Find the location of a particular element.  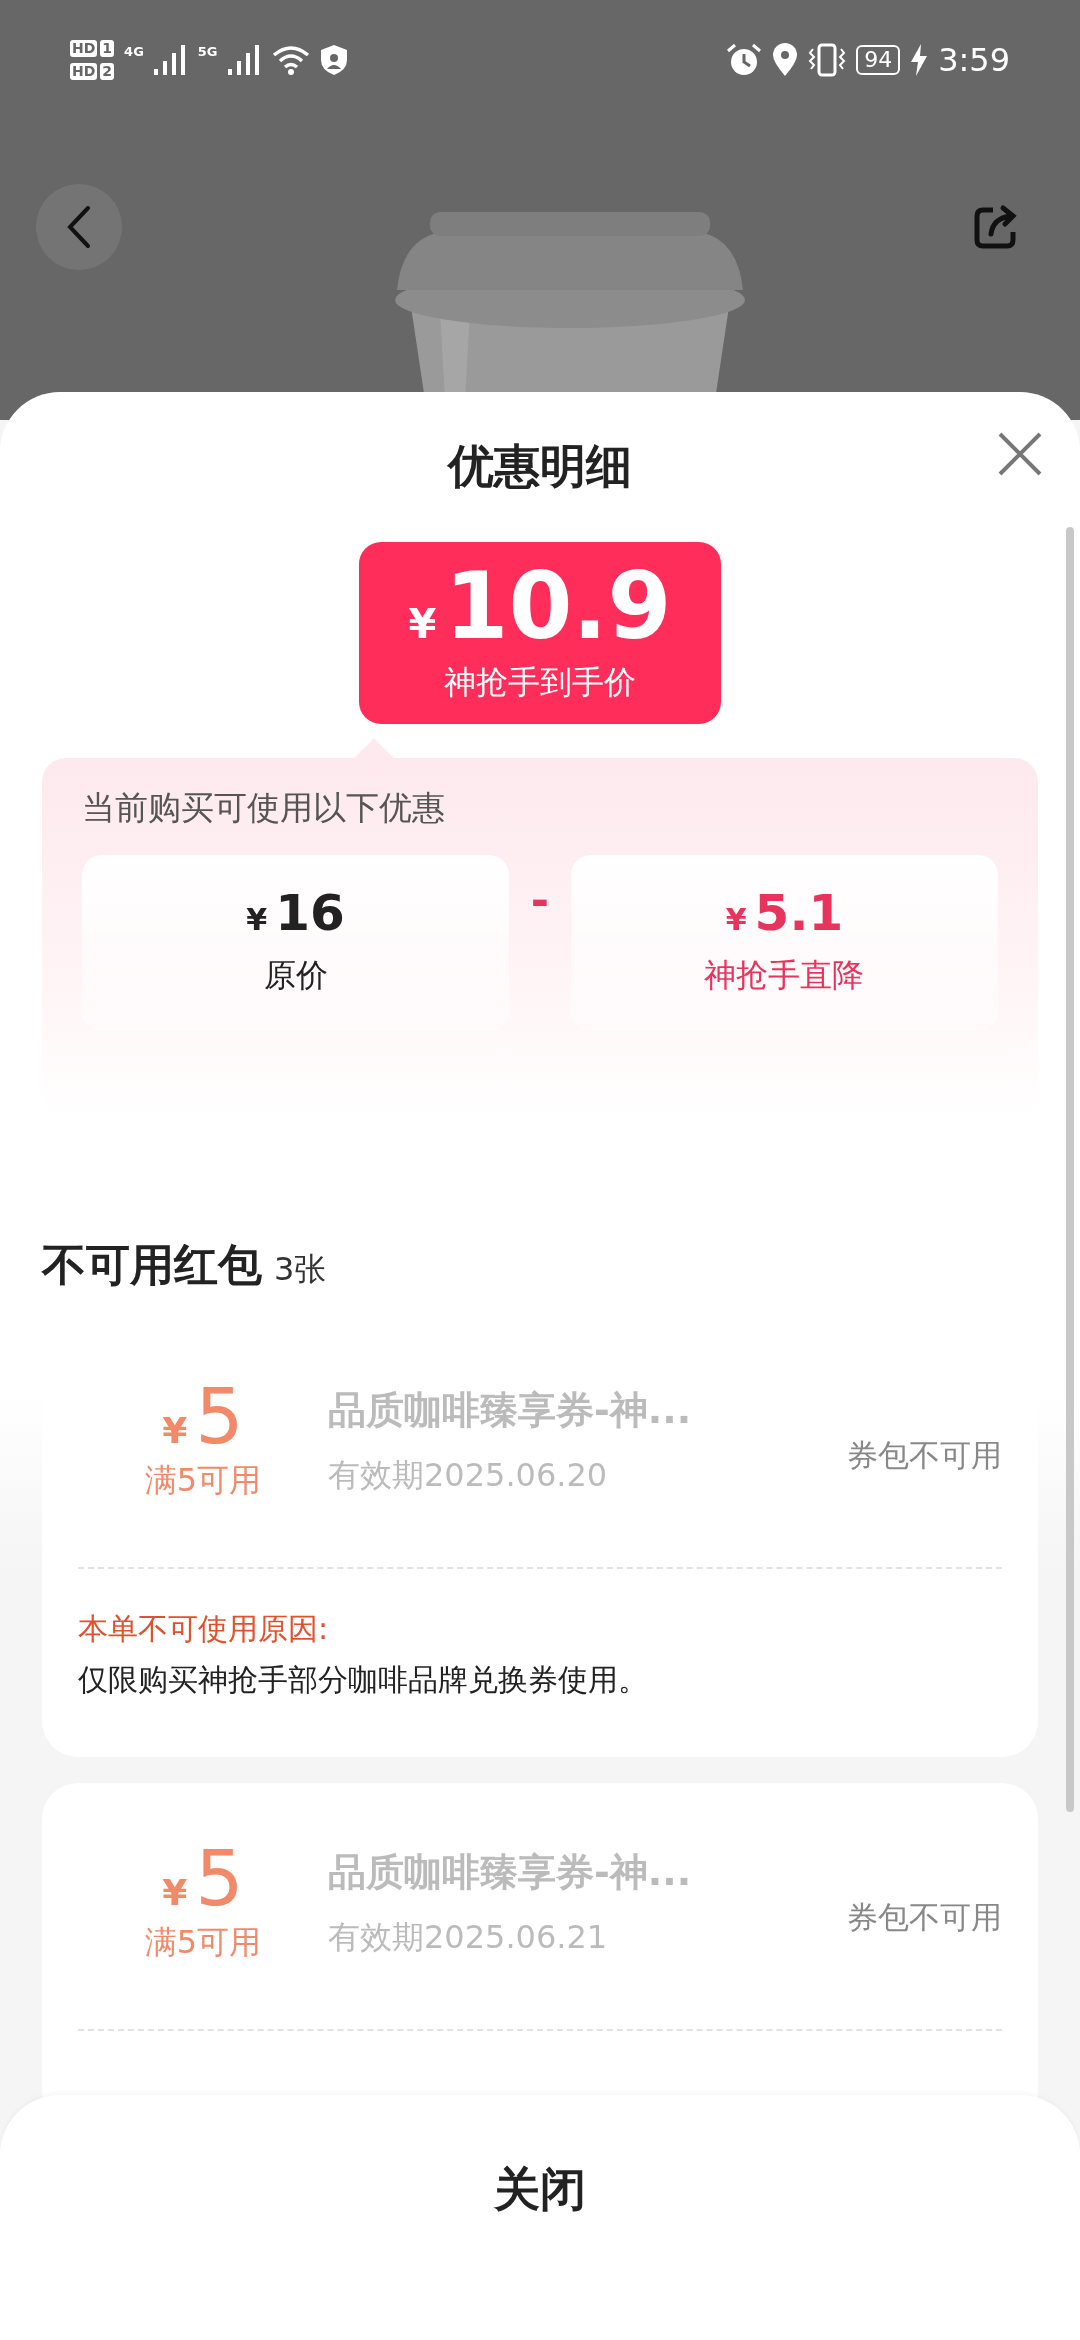

panel-caption: 当前购买可使用以下优惠 is located at coordinates (264, 808).